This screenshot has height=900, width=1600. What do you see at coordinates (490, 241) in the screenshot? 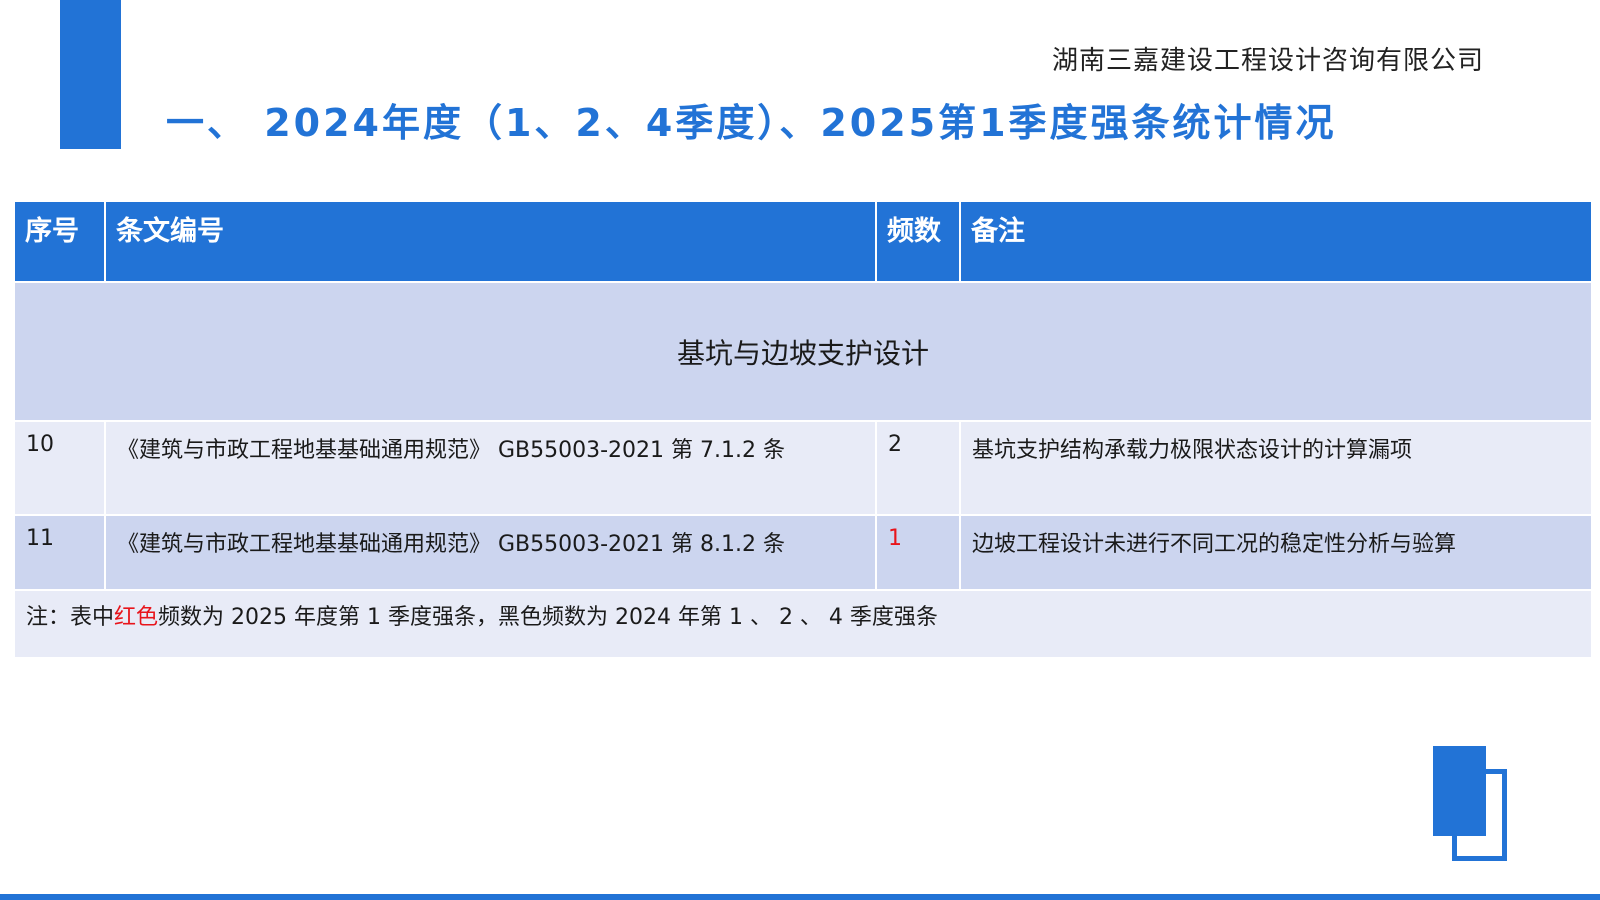
I see `column-header-clause: 条文编号` at bounding box center [490, 241].